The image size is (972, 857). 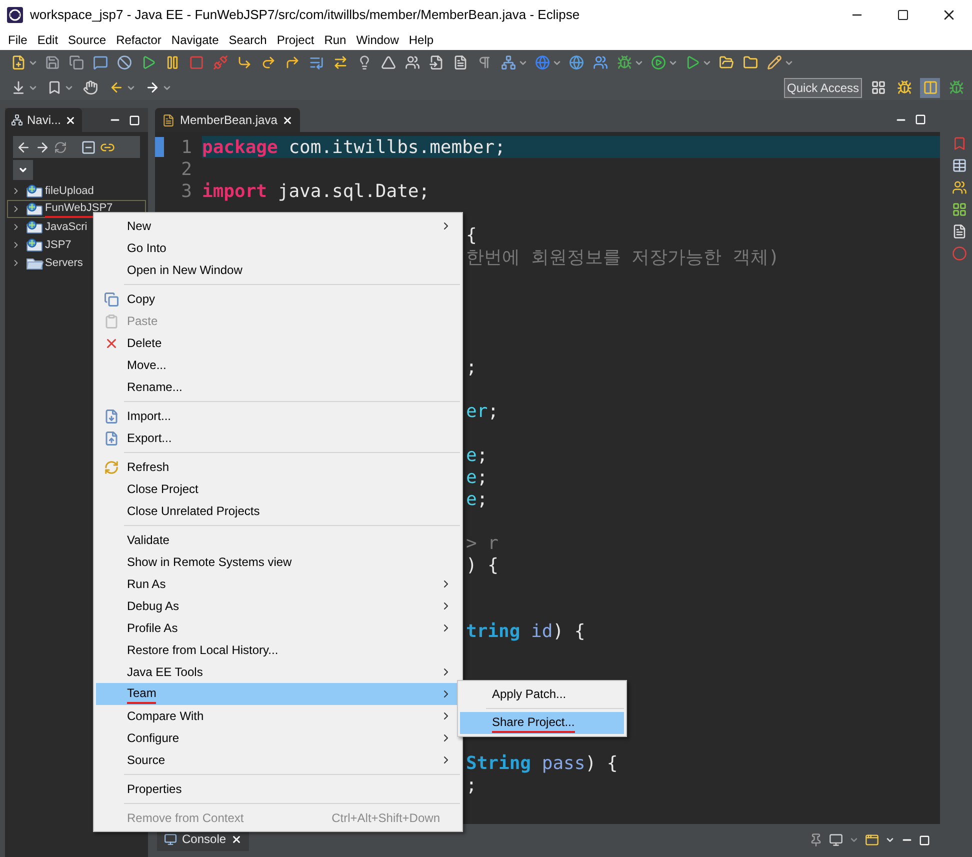 What do you see at coordinates (959, 231) in the screenshot?
I see `document-icon` at bounding box center [959, 231].